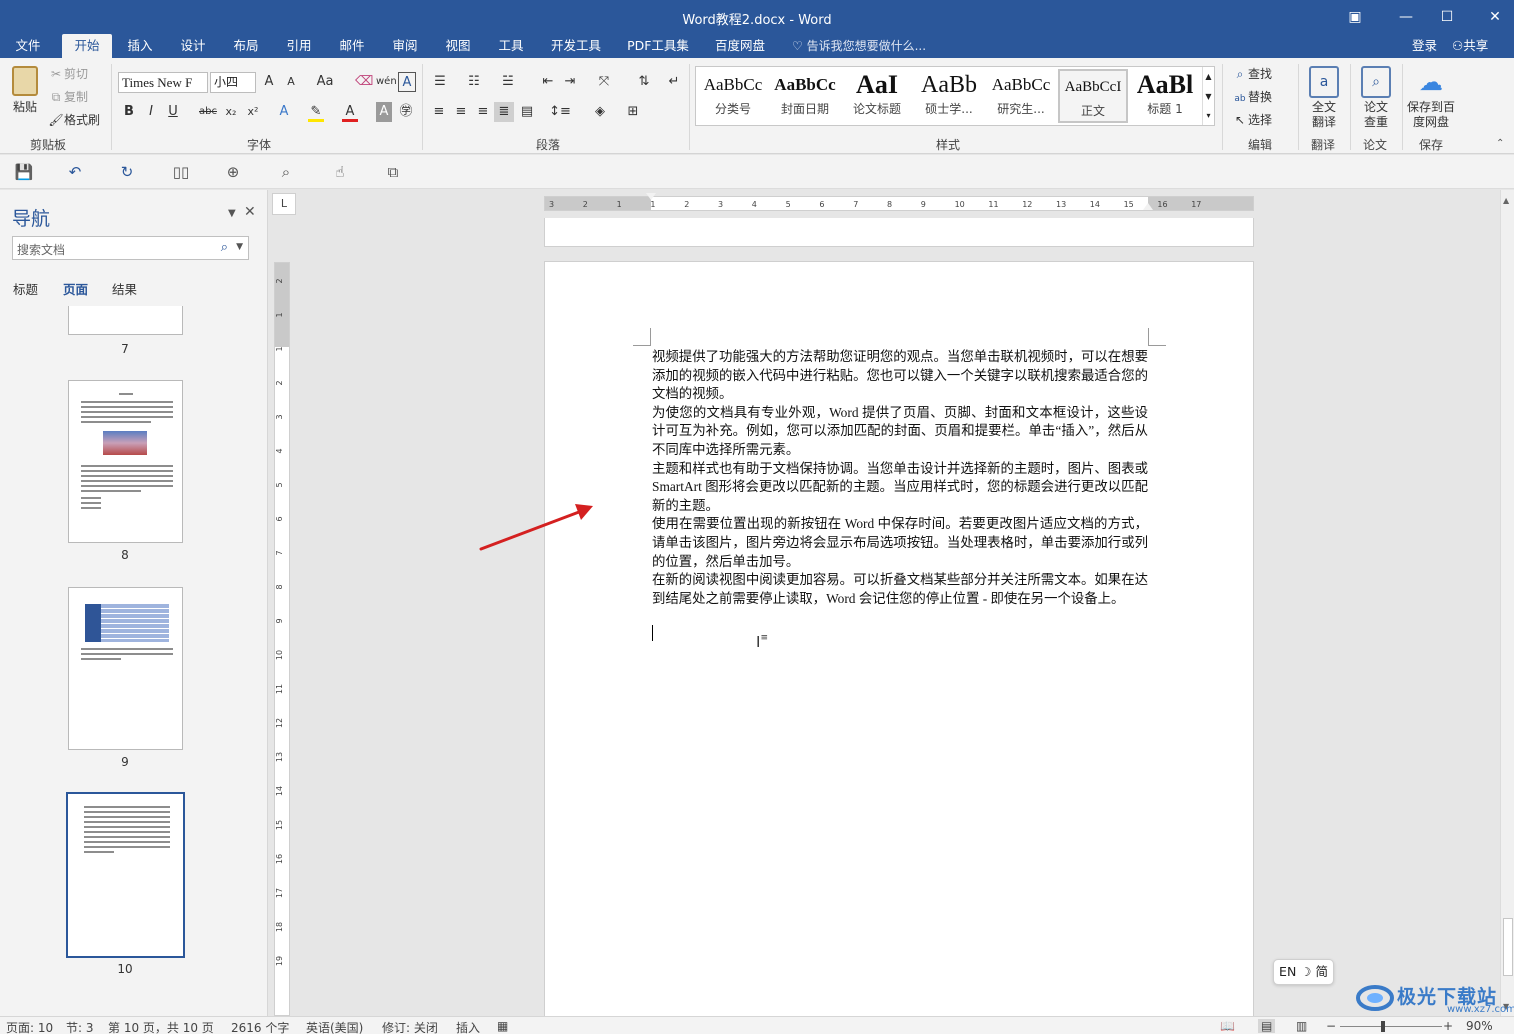  What do you see at coordinates (386, 82) in the screenshot?
I see `phonetic-guide-button: wén` at bounding box center [386, 82].